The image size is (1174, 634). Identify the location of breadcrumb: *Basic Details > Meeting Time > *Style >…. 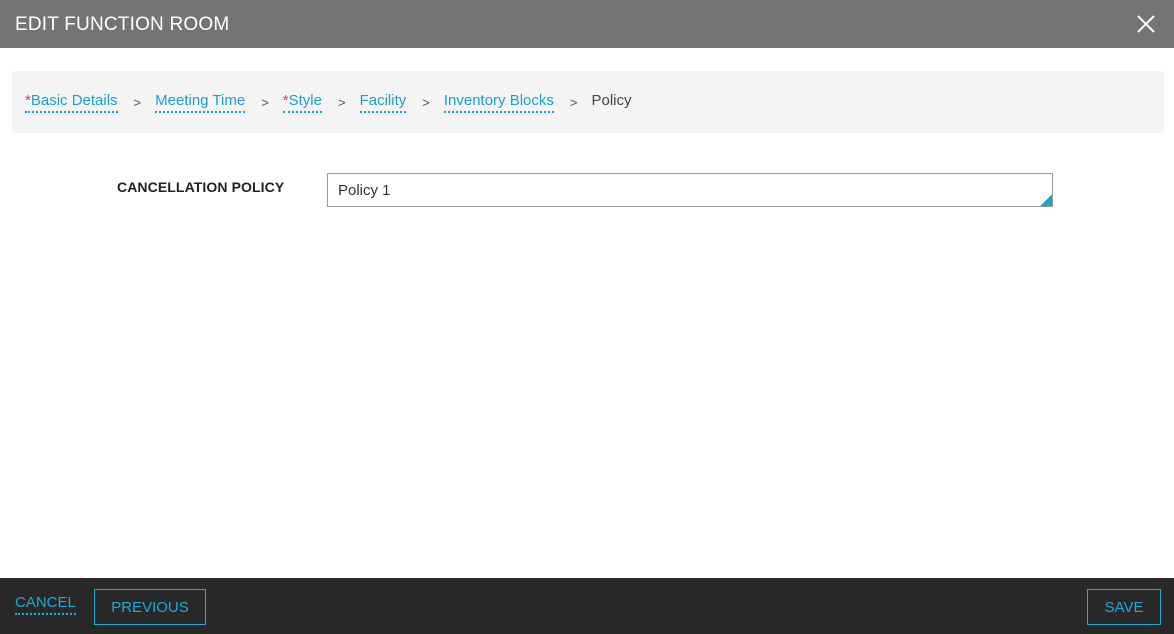
(588, 102).